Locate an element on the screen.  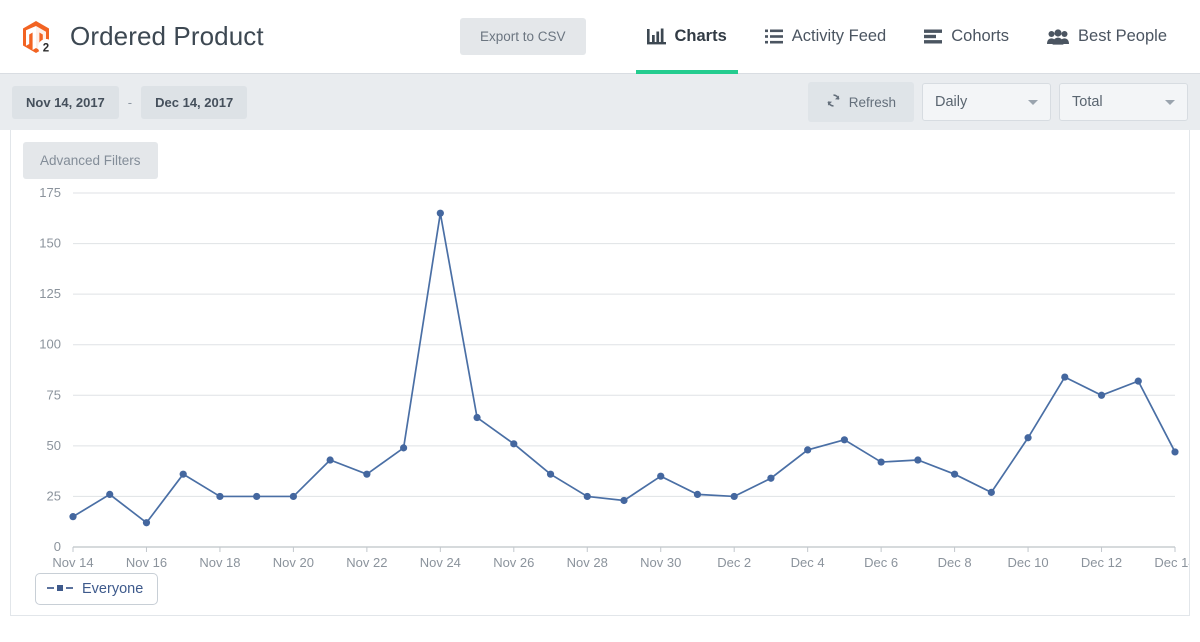
advanced-filters-button: Advanced Filters is located at coordinates (90, 160).